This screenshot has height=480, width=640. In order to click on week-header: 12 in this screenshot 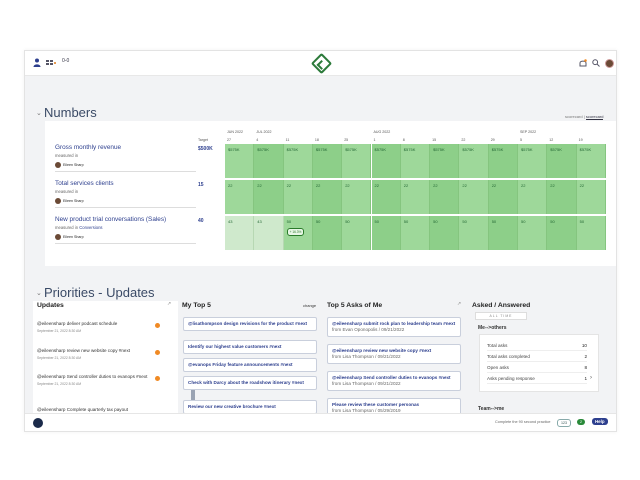, I will do `click(551, 140)`.